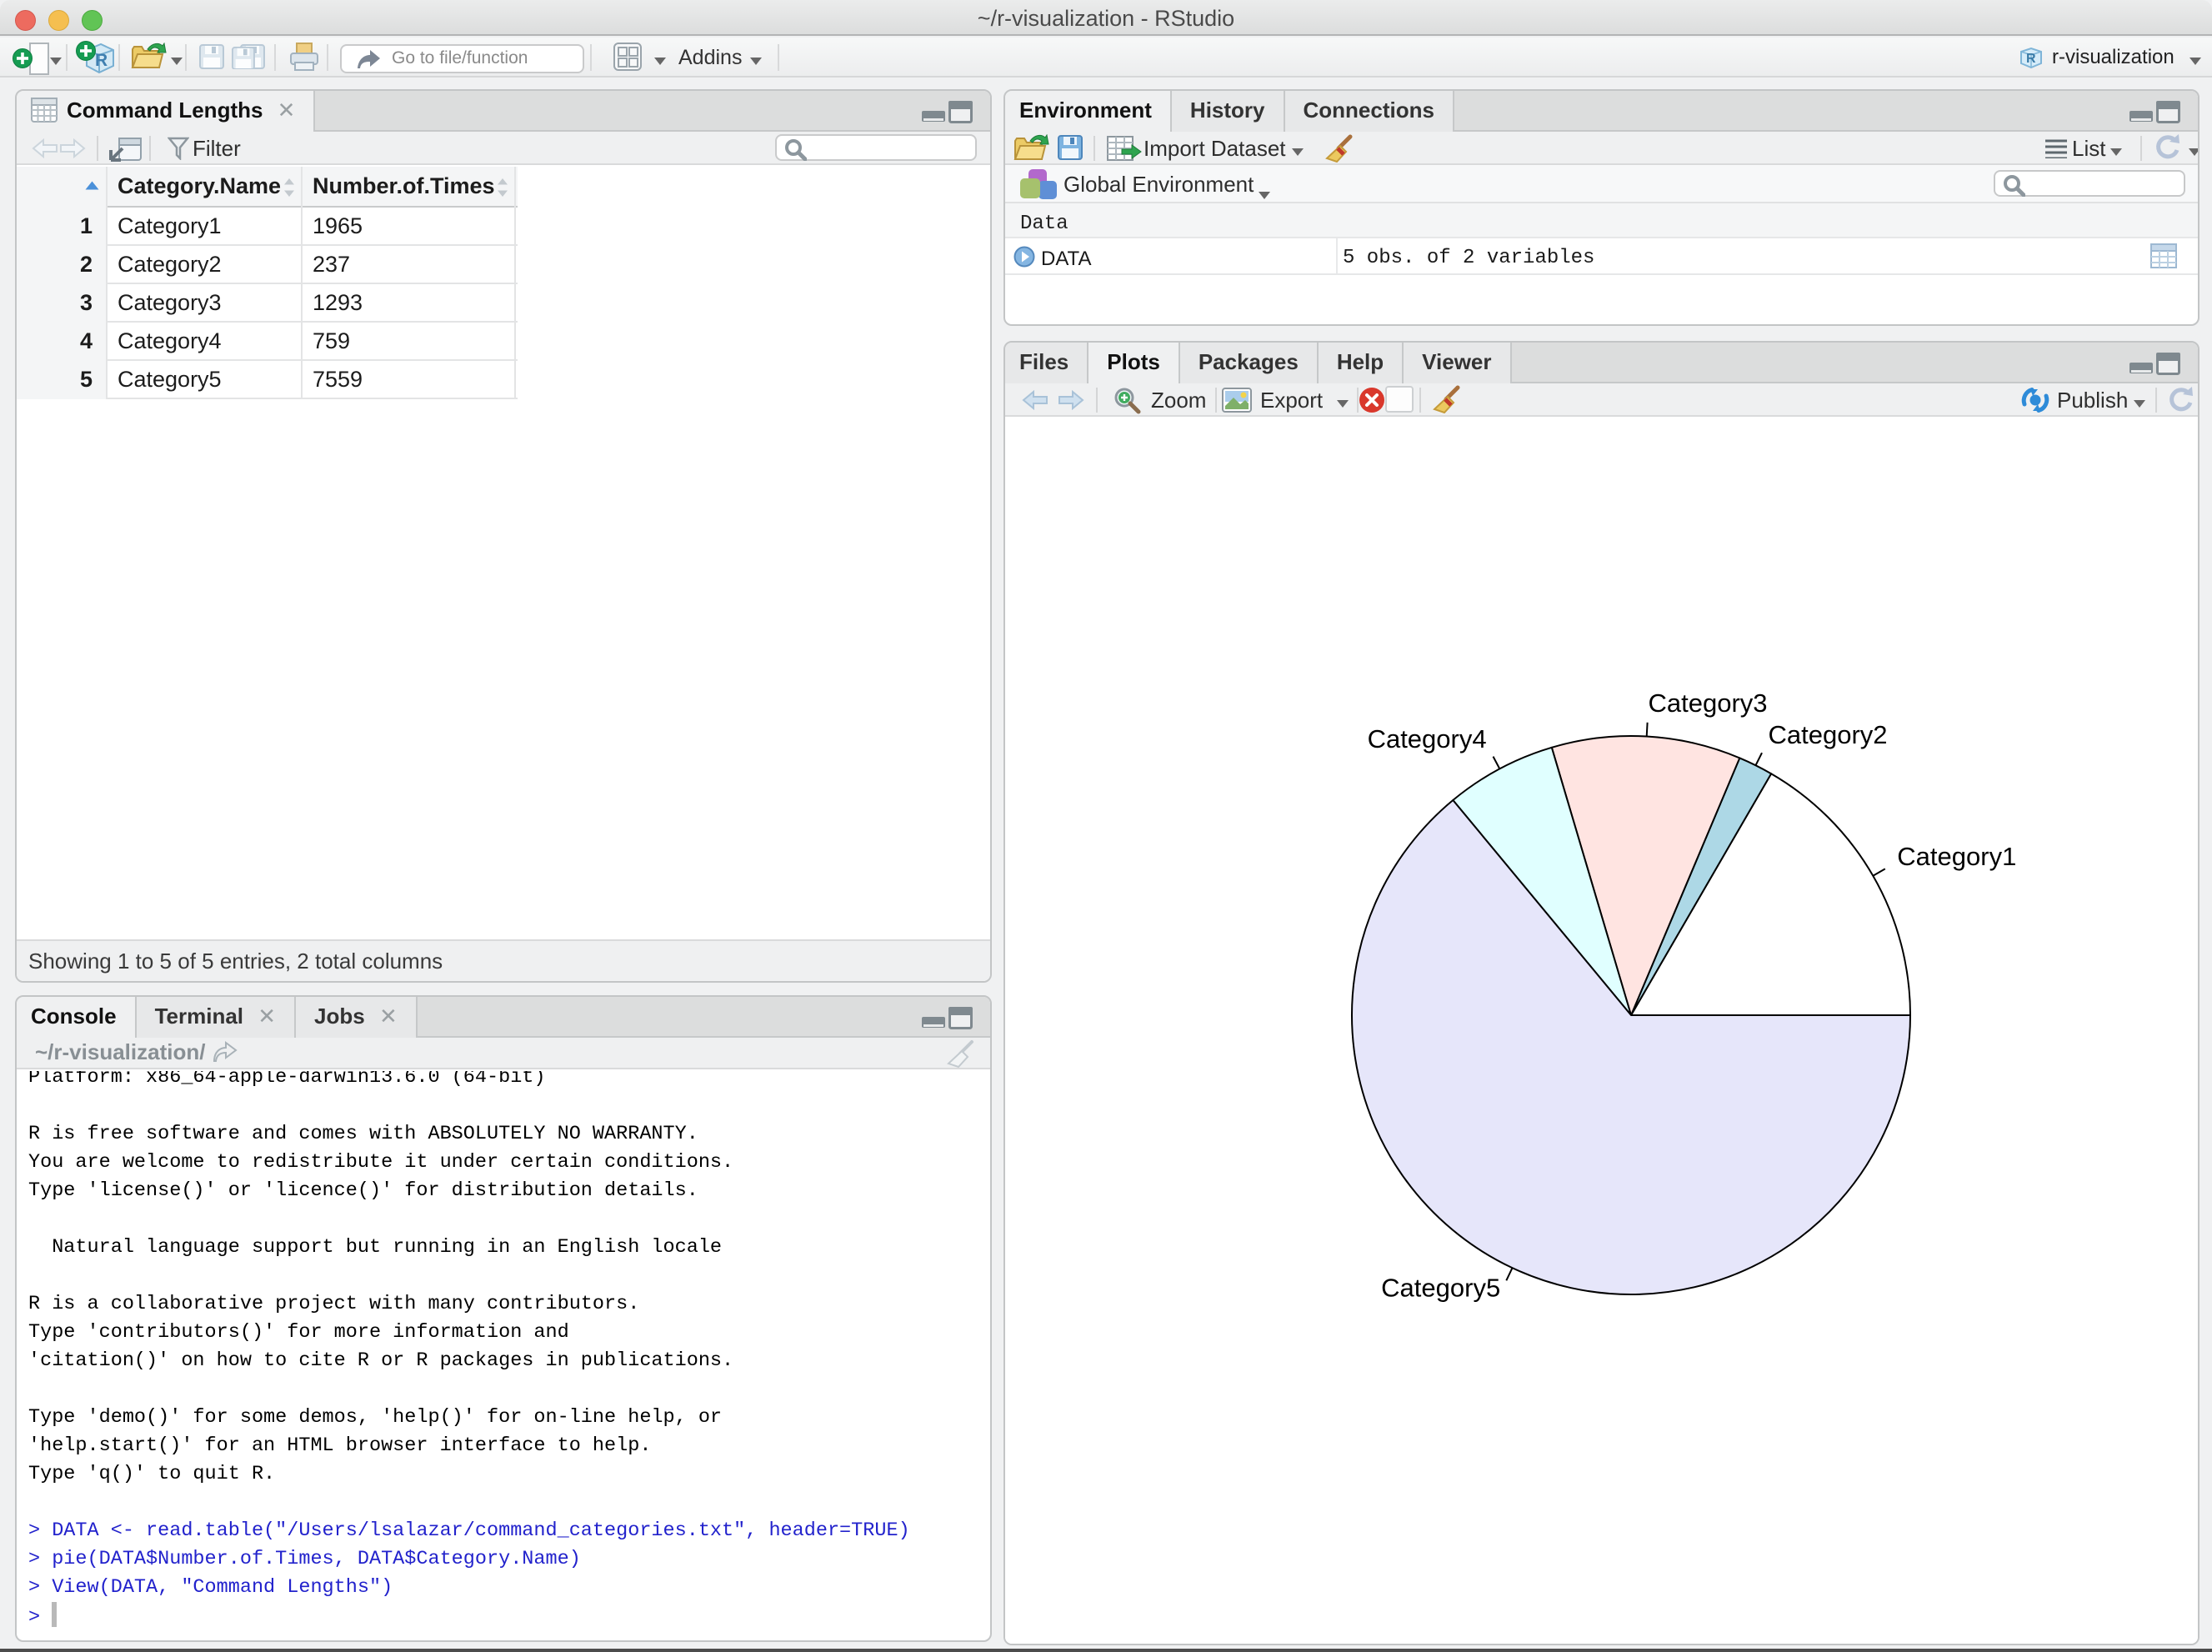 Image resolution: width=2212 pixels, height=1652 pixels. What do you see at coordinates (1427, 738) in the screenshot?
I see `svg-text: Category4` at bounding box center [1427, 738].